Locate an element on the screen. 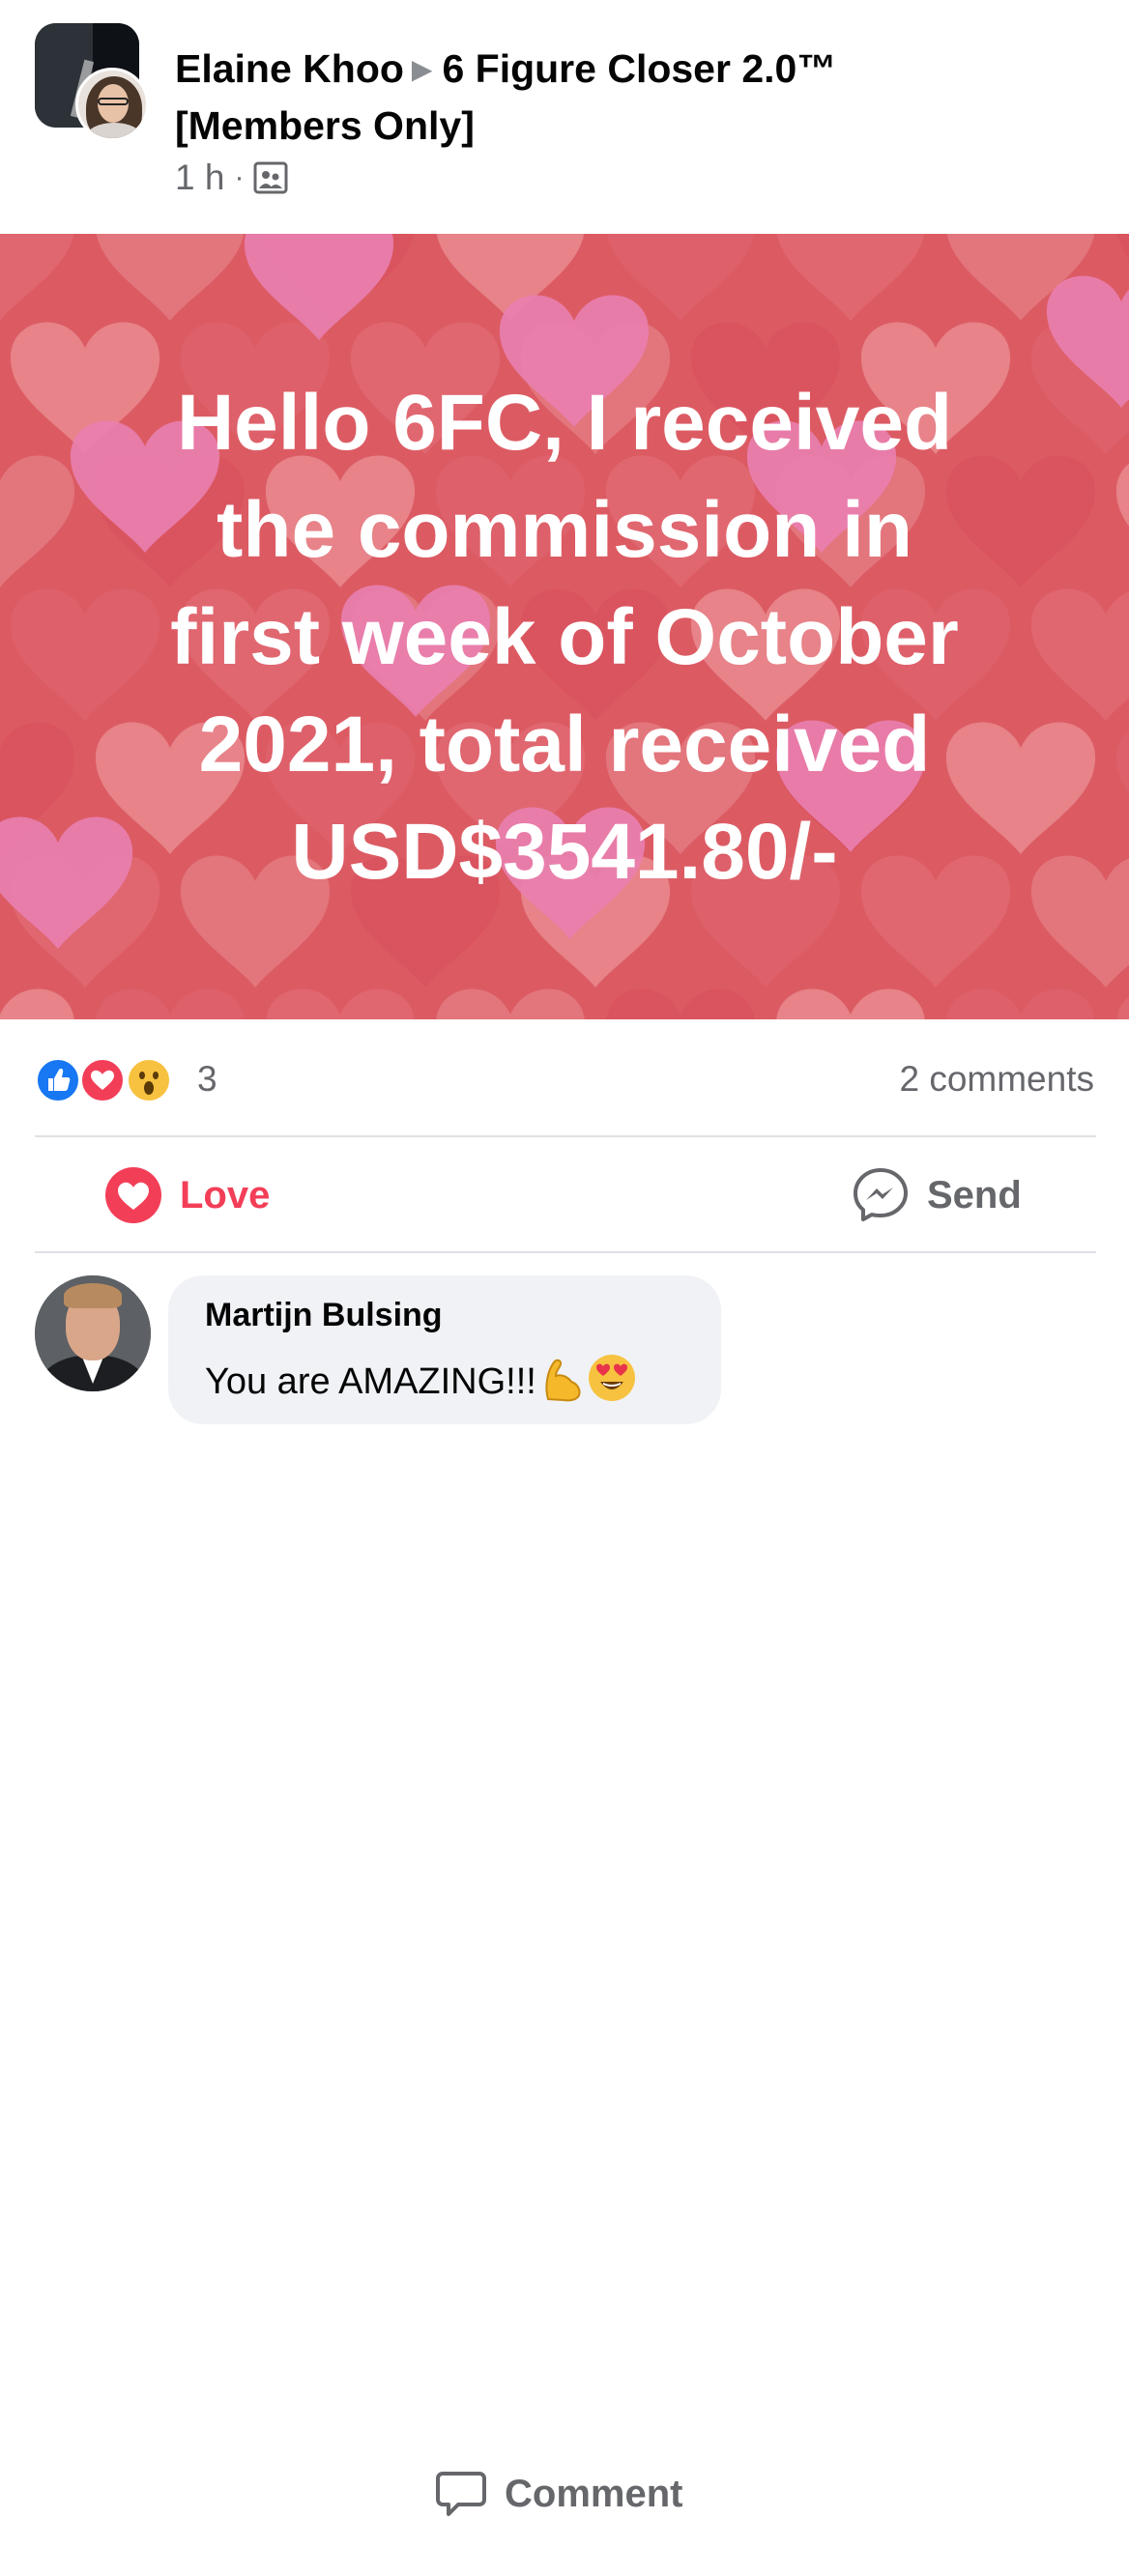 This screenshot has height=2576, width=1129. comment-body: You are AMAZING!!! is located at coordinates (371, 1382).